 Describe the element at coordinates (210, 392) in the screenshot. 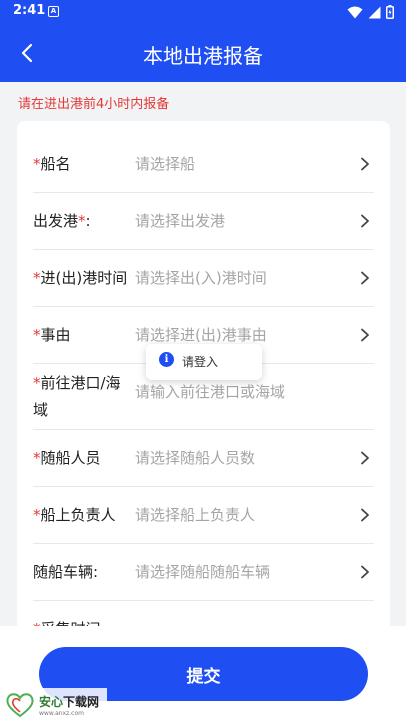

I see `destination-input: 请输入前往港口或海域` at that location.